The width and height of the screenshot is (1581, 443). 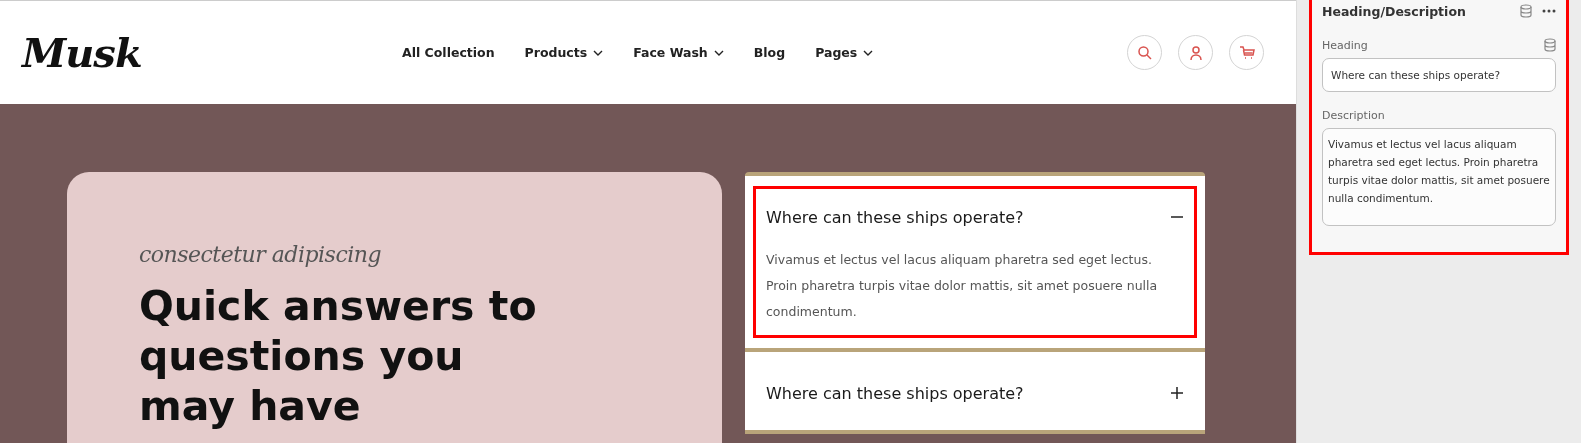 I want to click on nav-link: Pages, so click(x=844, y=52).